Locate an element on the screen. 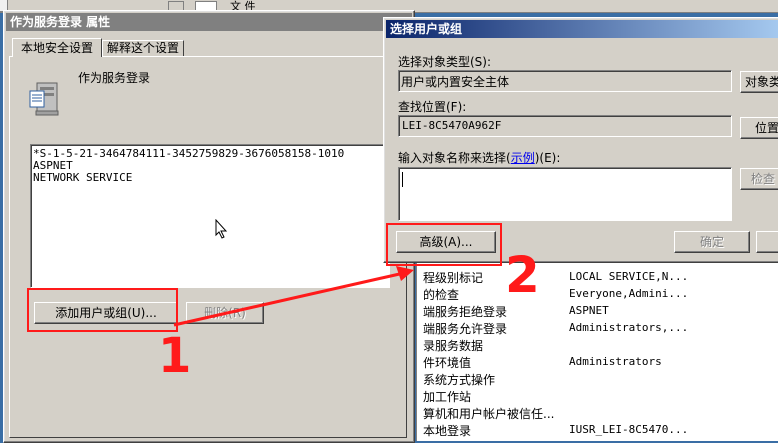 This screenshot has width=778, height=443. annotation-arrow is located at coordinates (293, 296).